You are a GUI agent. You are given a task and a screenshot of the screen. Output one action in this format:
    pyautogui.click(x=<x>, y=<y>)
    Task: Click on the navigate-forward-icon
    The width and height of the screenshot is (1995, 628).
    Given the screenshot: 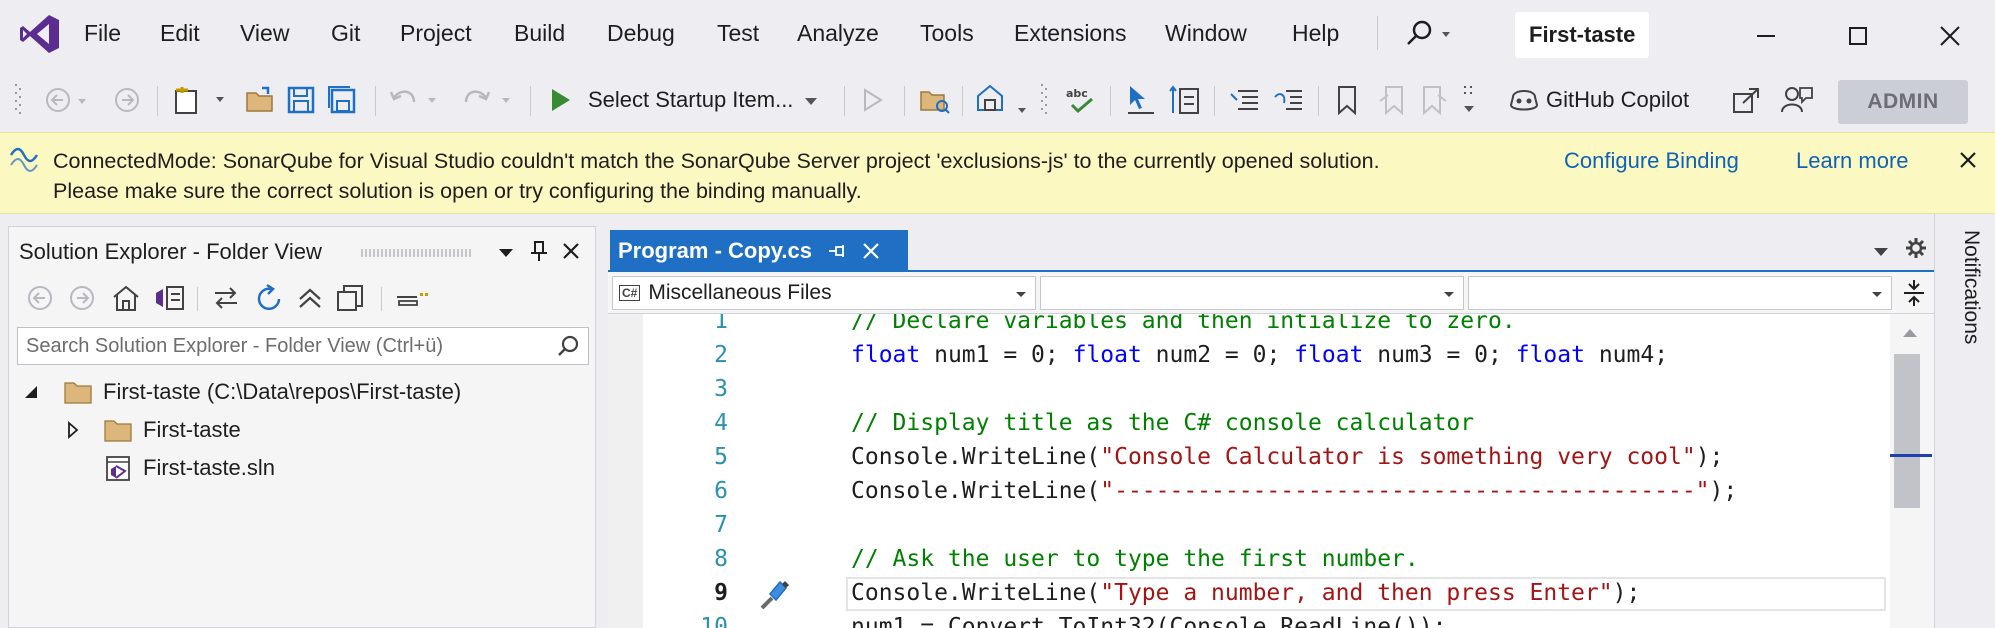 What is the action you would take?
    pyautogui.click(x=127, y=100)
    